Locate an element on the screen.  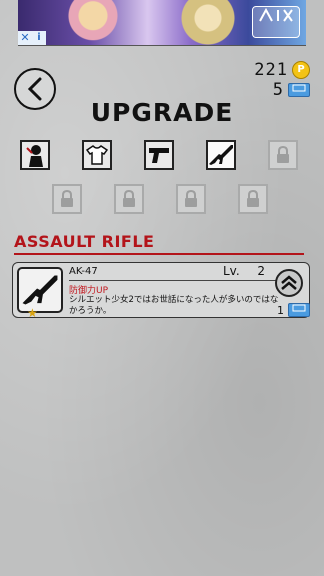
category-assault-rifle is located at coordinates (221, 155).